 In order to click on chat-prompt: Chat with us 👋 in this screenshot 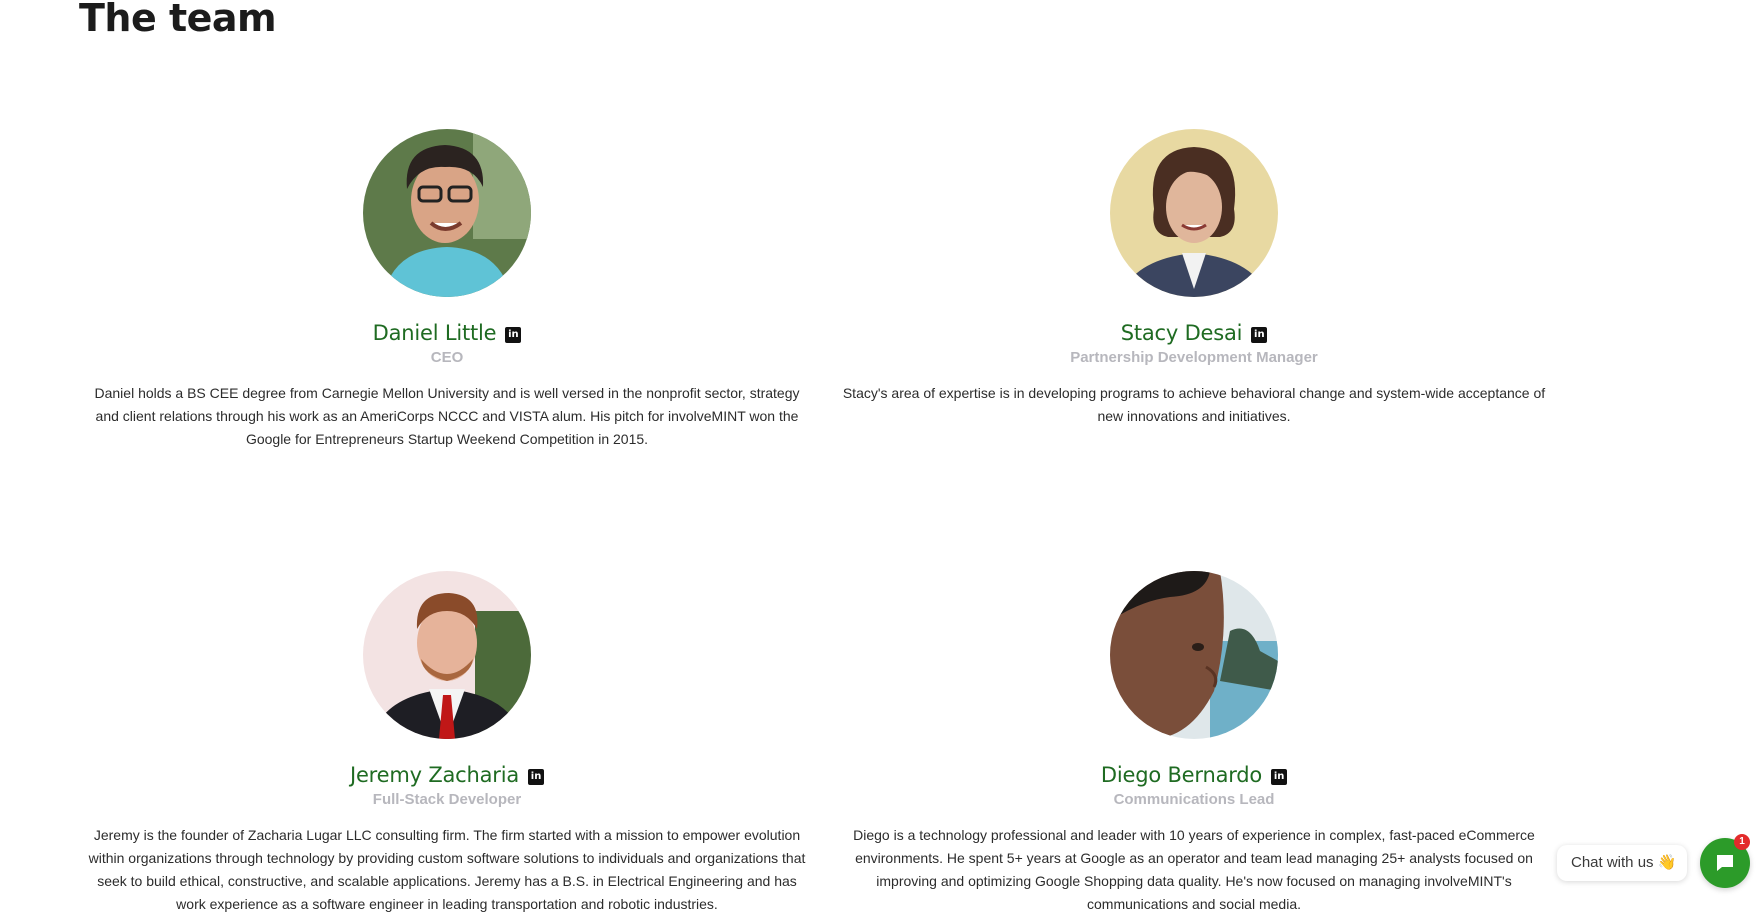, I will do `click(1622, 863)`.